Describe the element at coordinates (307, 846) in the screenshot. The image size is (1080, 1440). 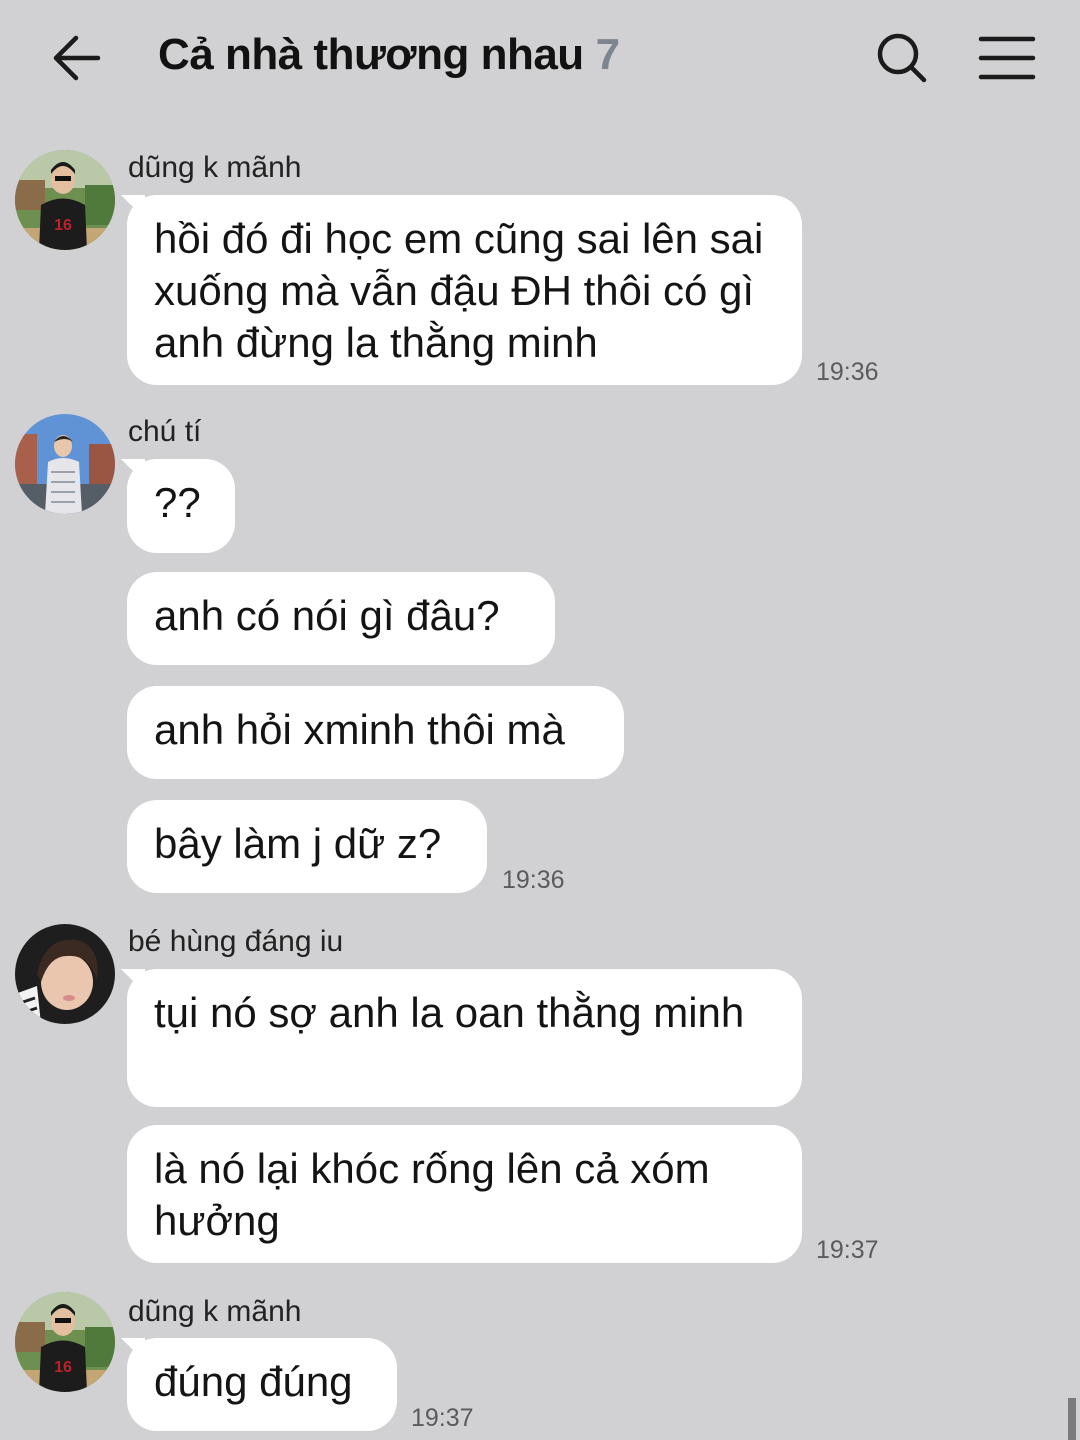
I see `message-bubble: bây làm j dữ z?` at that location.